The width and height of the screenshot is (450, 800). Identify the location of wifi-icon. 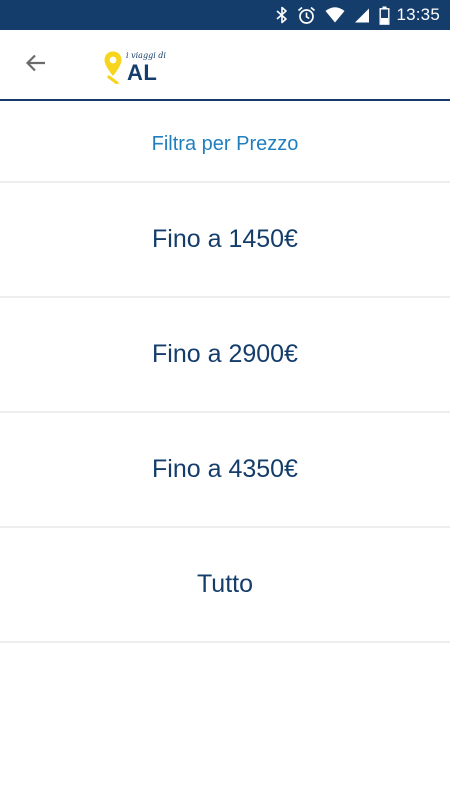
(335, 15).